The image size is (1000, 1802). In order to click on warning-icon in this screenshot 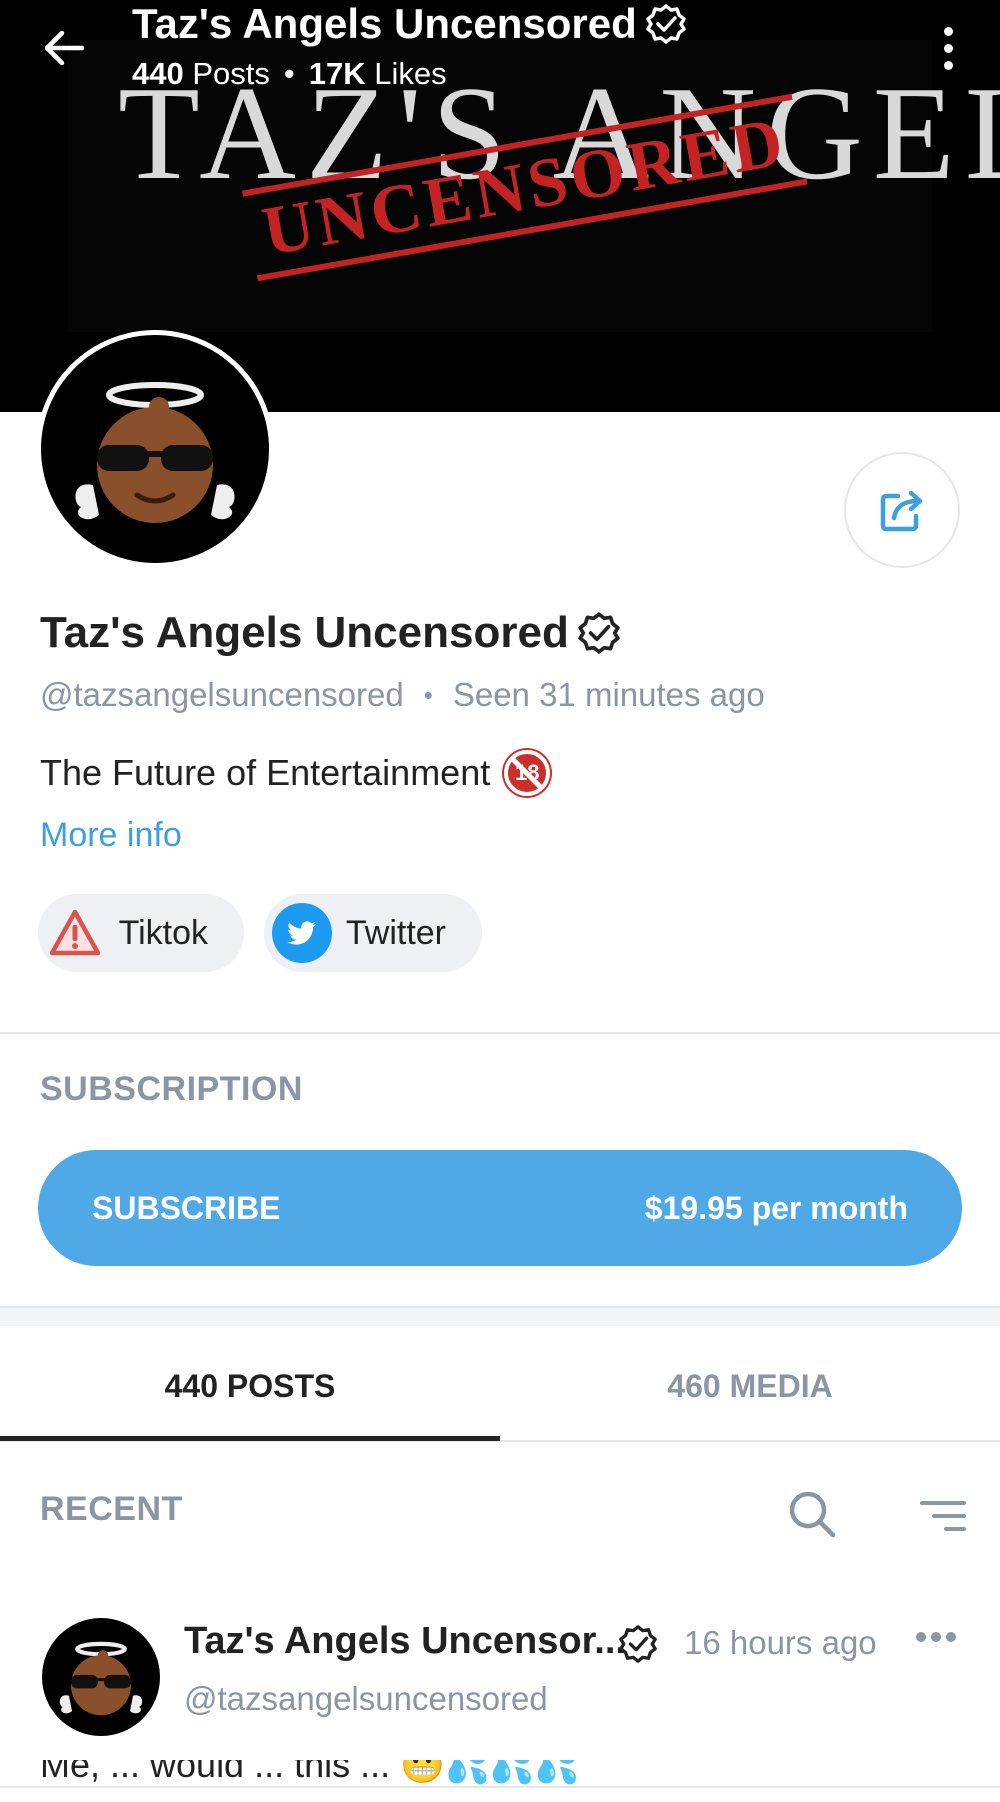, I will do `click(75, 933)`.